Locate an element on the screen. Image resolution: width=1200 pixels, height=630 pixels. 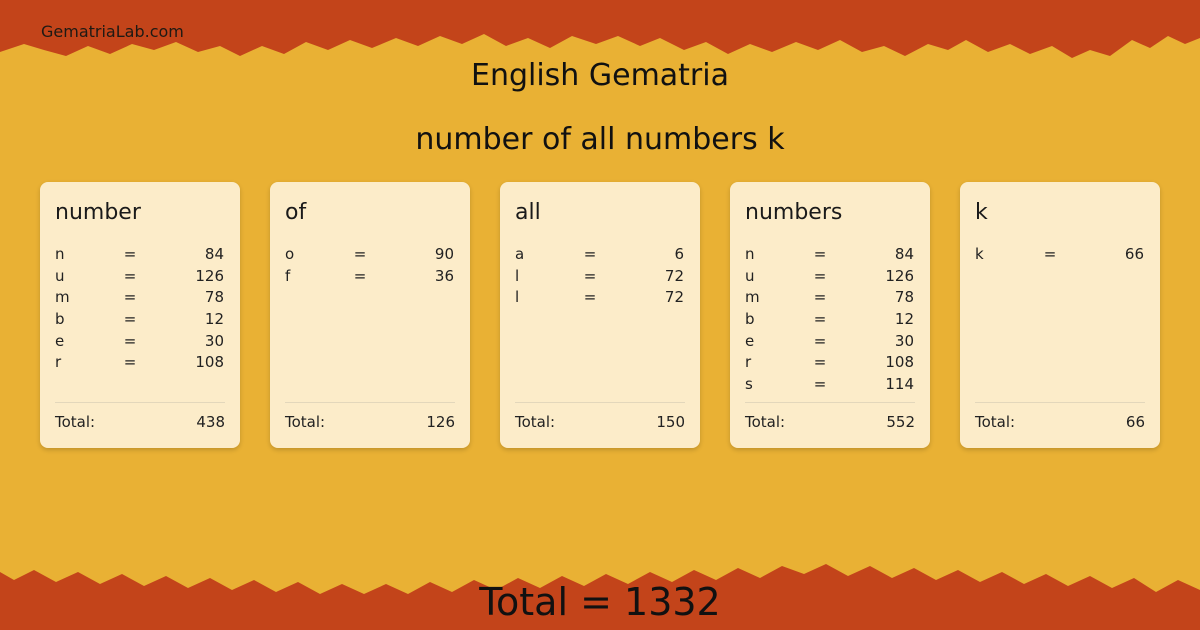
letter: k is located at coordinates (979, 254).